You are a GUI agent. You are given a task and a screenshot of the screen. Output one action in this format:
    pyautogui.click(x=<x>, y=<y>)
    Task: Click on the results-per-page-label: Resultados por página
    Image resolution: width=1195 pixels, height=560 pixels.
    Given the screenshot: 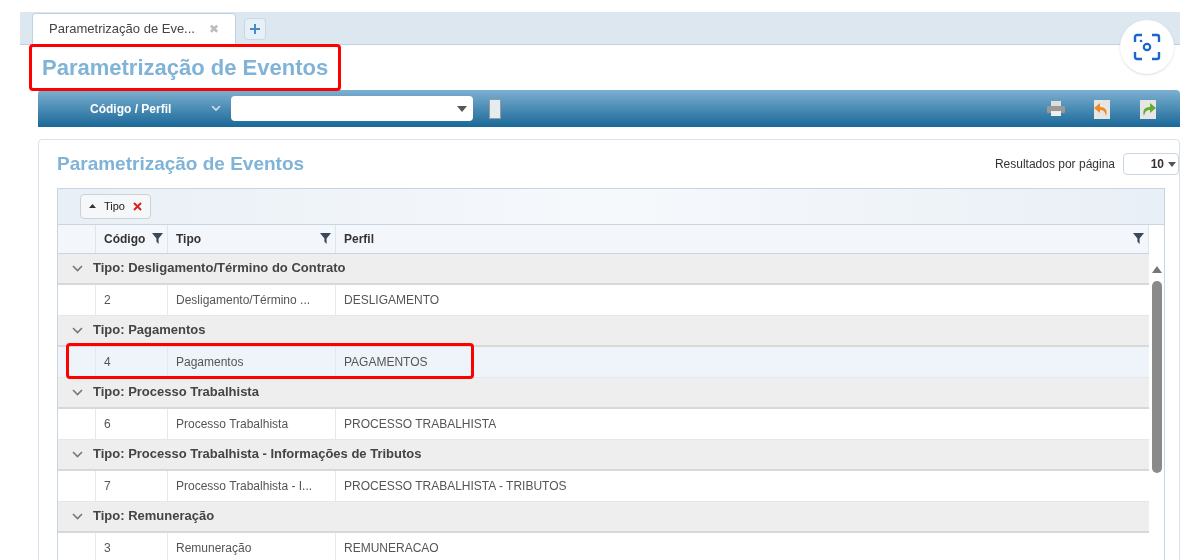 What is the action you would take?
    pyautogui.click(x=1054, y=165)
    